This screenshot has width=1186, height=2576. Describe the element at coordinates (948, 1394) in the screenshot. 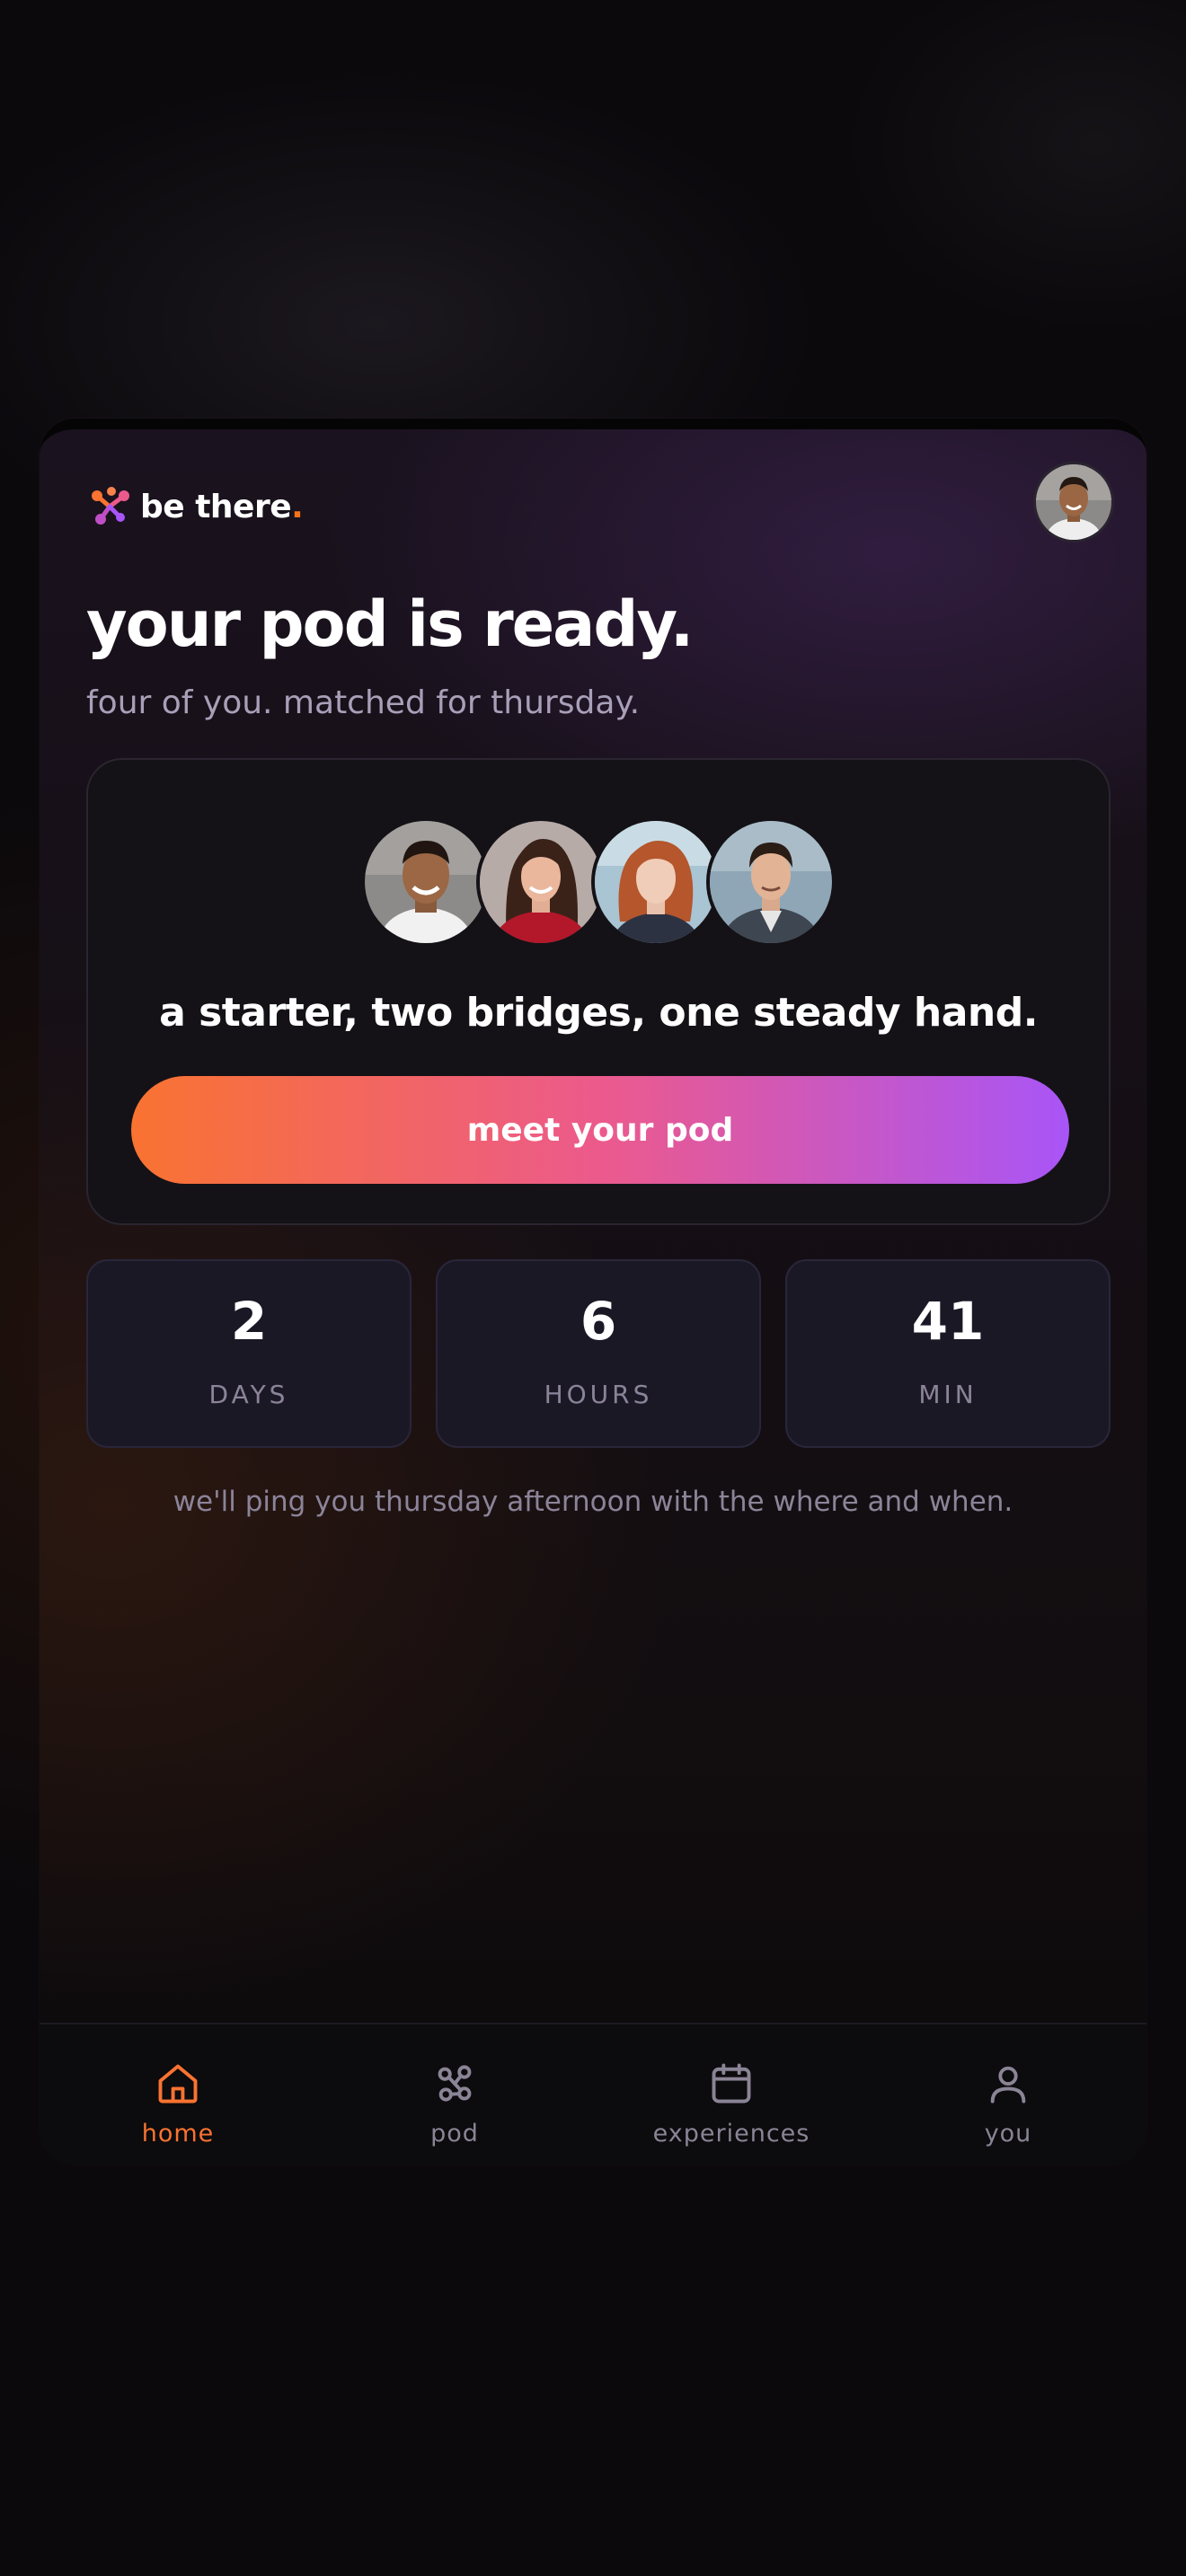

I see `countdown-unit: MIN` at that location.